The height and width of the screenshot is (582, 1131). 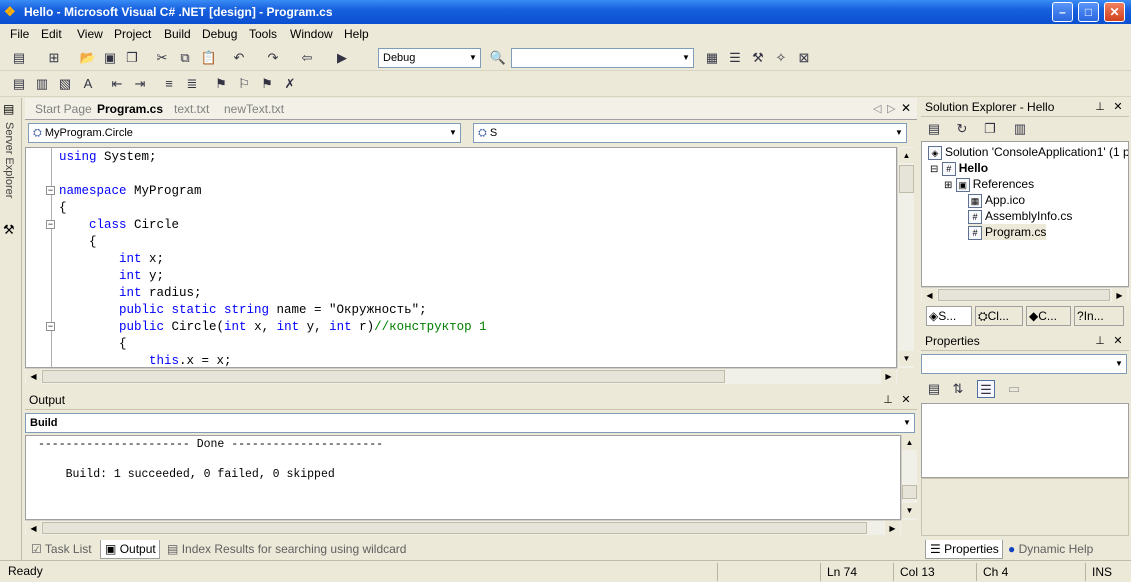 I want to click on tree-solution: ◈Solution 'ConsoleApplication1' (1 proje, so click(x=1028, y=152).